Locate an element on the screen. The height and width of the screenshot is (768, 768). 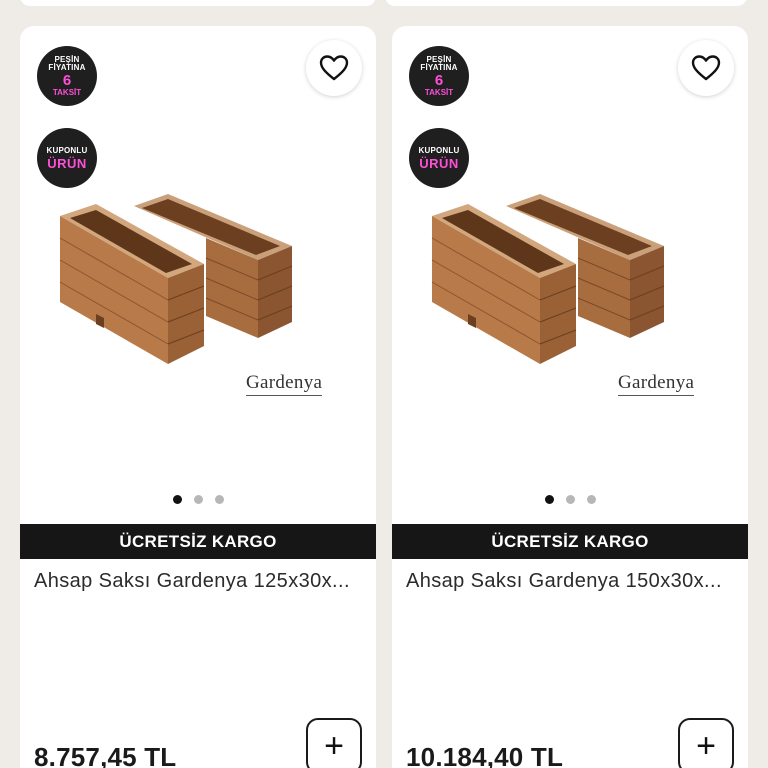
previous-card-bottom-right is located at coordinates (566, 3).